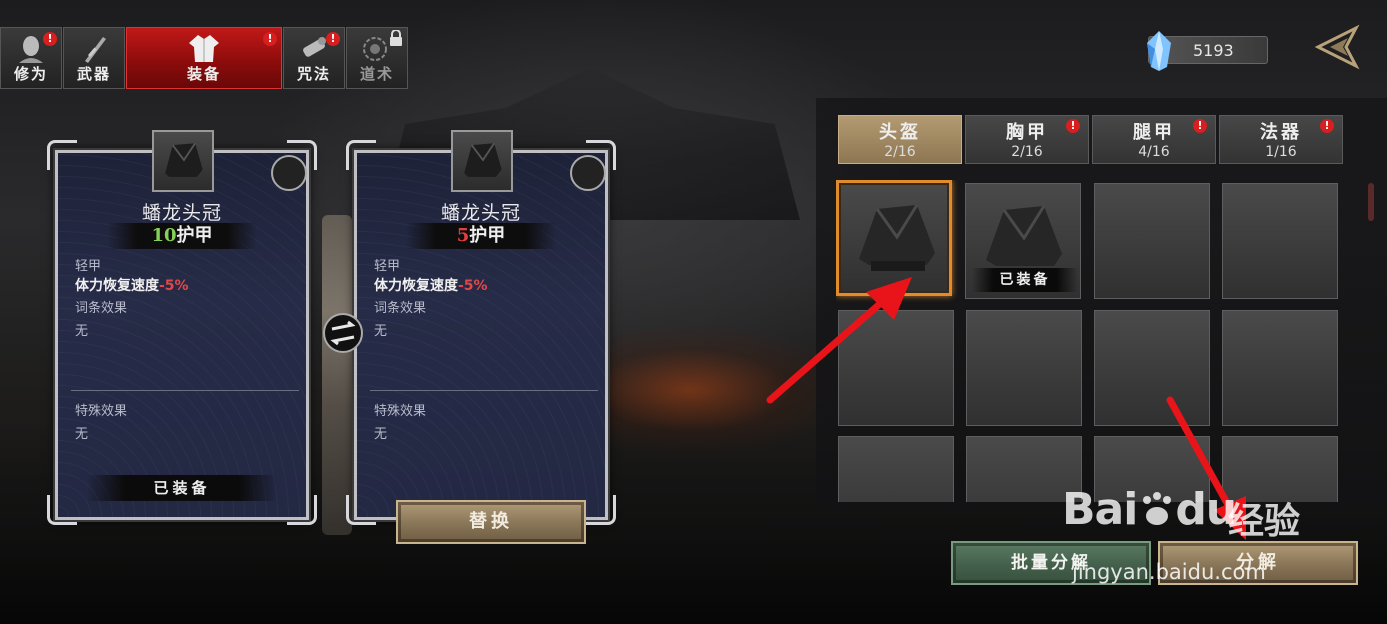  I want to click on tab-helmet: 头盔 2/16, so click(900, 139).